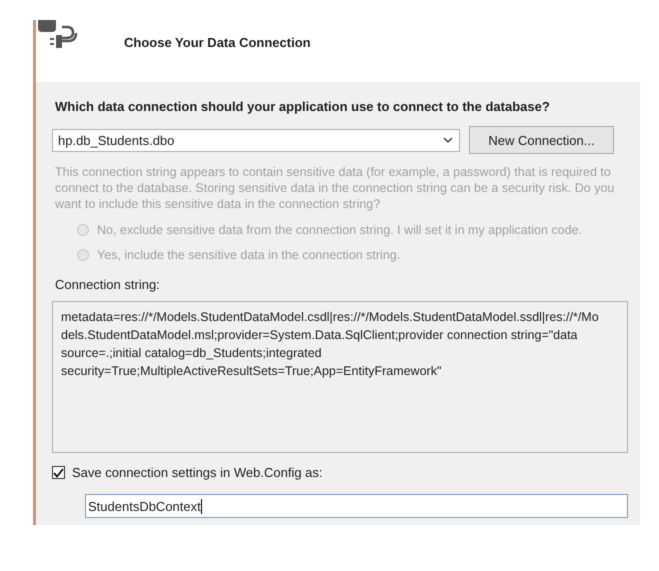 This screenshot has height=571, width=659. Describe the element at coordinates (248, 255) in the screenshot. I see `radio-label: Yes, include the sensitive data in the connection string.` at that location.